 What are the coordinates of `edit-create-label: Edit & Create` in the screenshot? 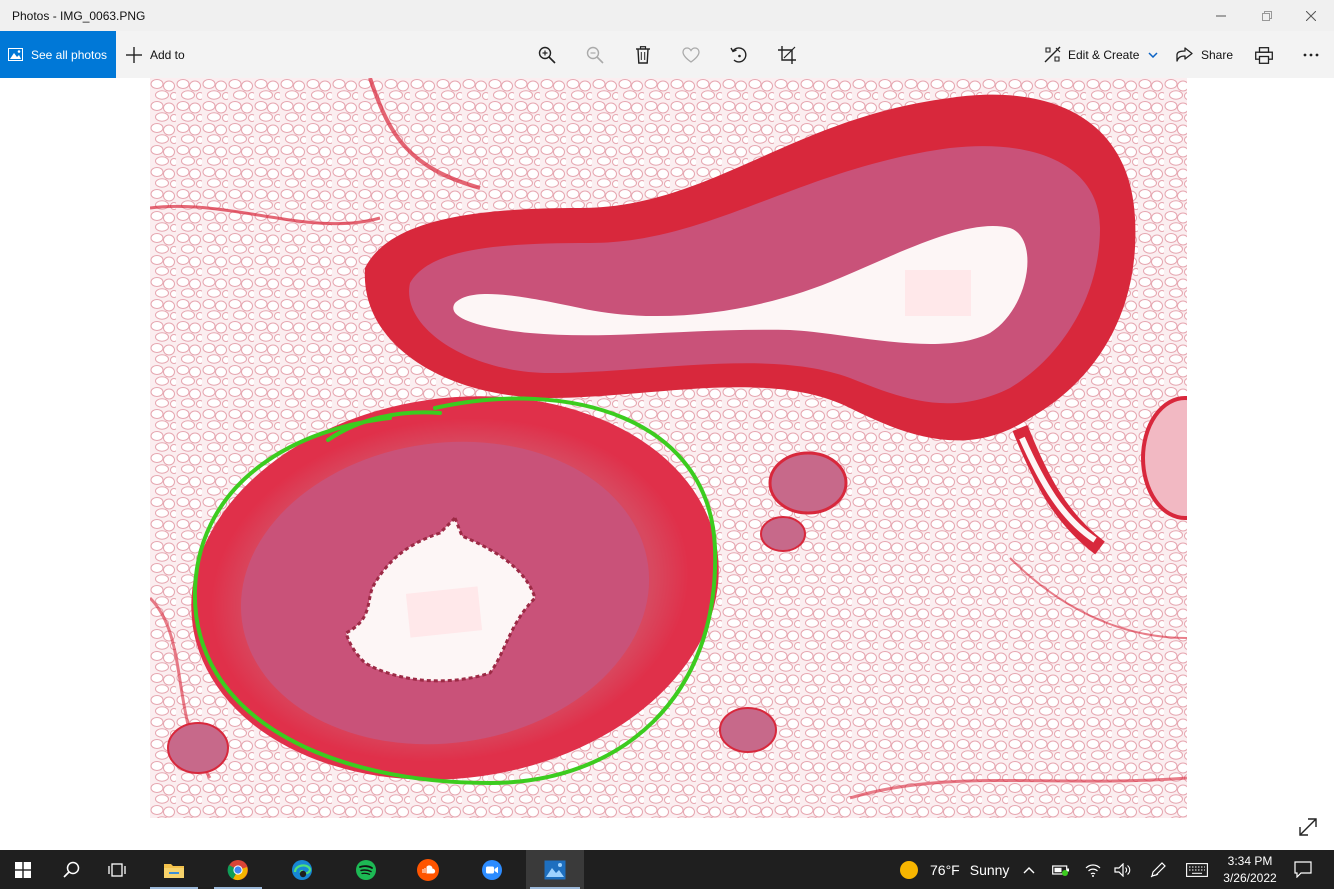 It's located at (1104, 54).